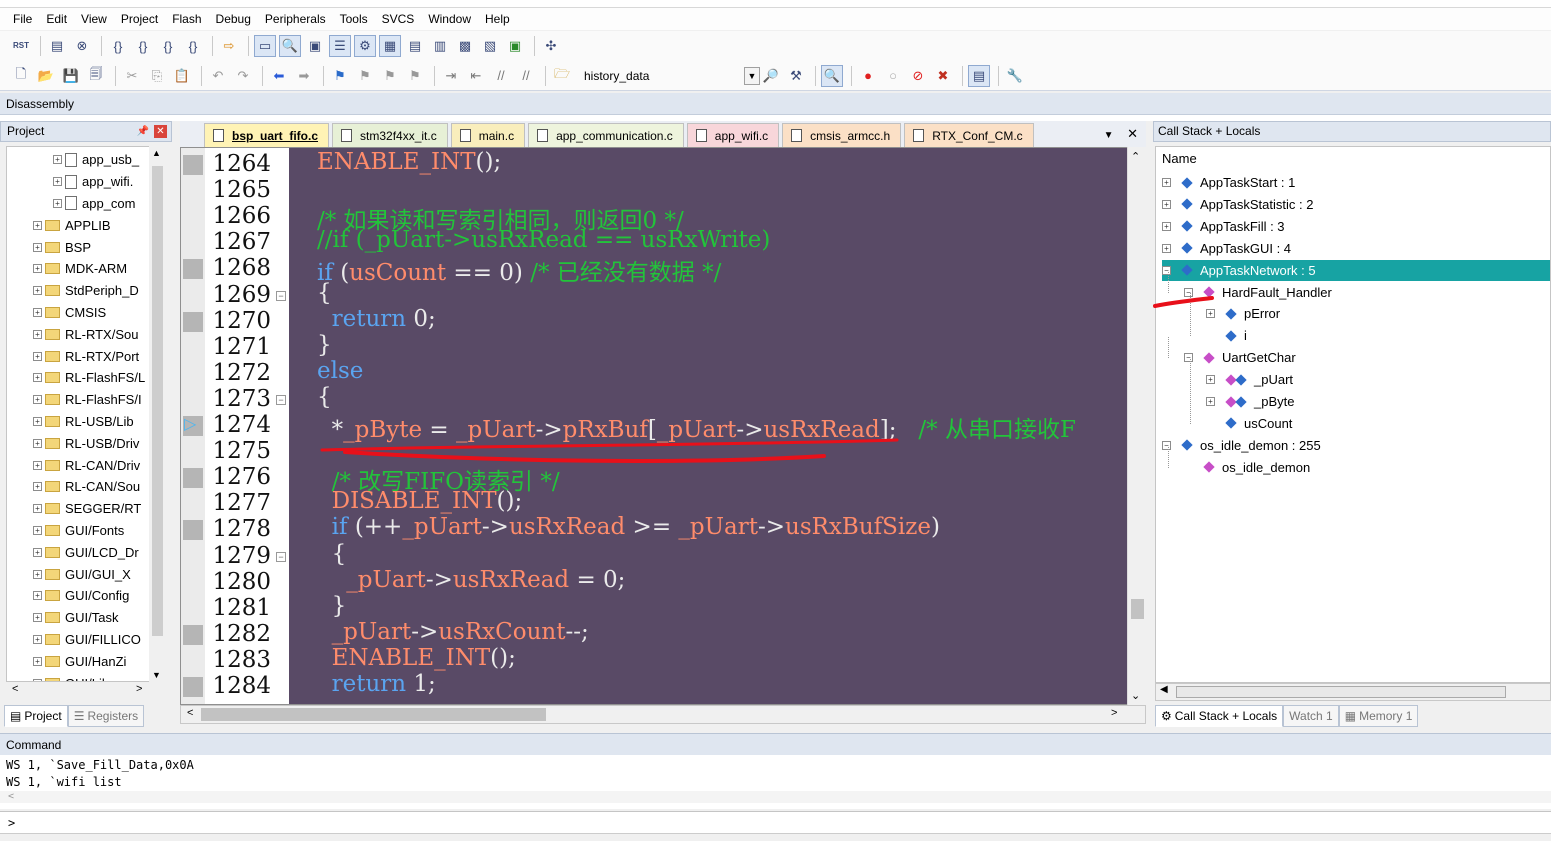  I want to click on toolbox-icon: ✣, so click(551, 46).